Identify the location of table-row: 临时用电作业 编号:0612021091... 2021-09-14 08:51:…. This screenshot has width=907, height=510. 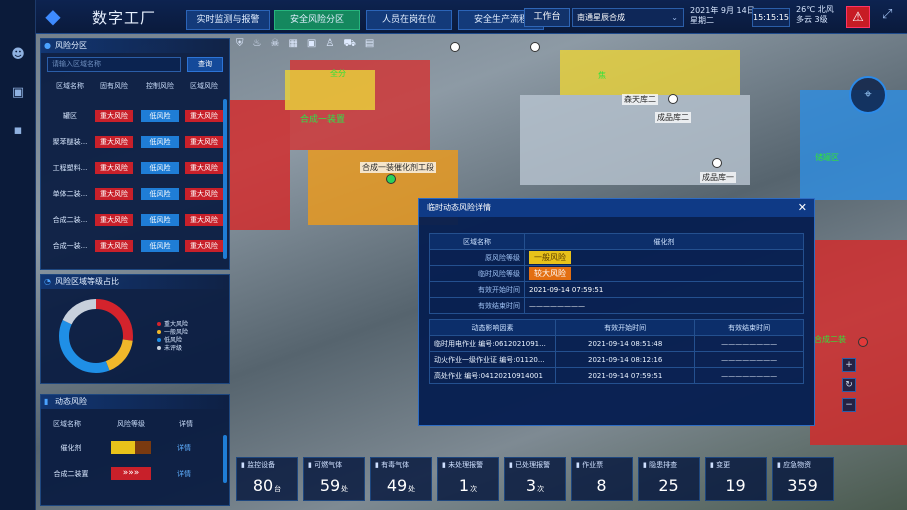
(616, 343).